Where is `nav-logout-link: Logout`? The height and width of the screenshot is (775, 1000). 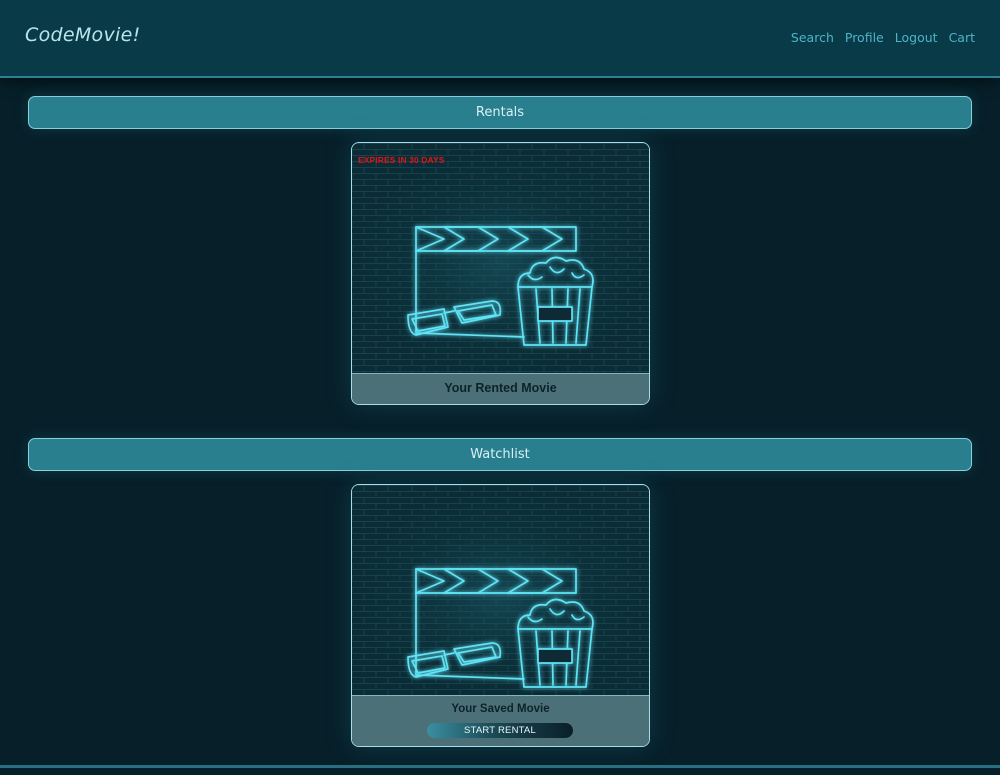 nav-logout-link: Logout is located at coordinates (916, 37).